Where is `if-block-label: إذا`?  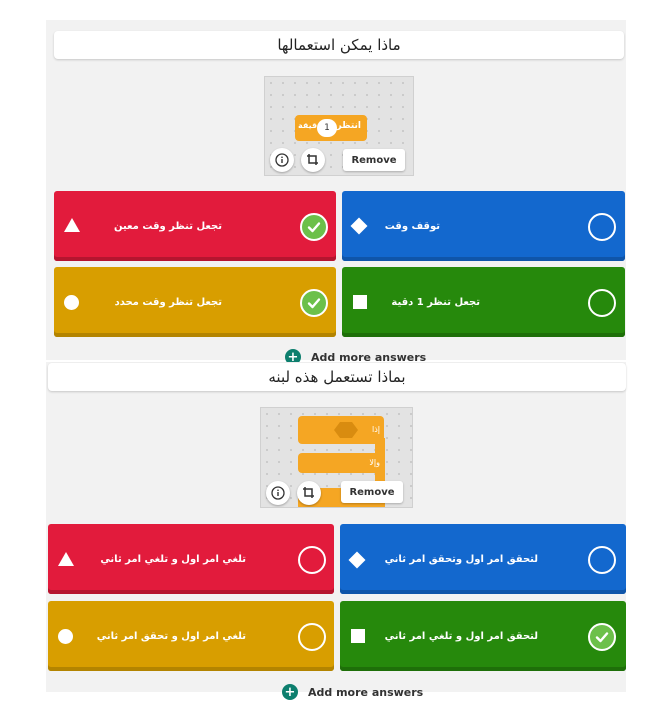 if-block-label: إذا is located at coordinates (375, 429).